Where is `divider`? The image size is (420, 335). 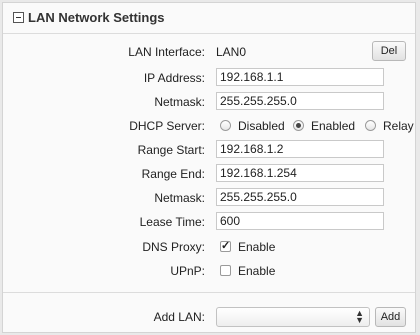 divider is located at coordinates (209, 292).